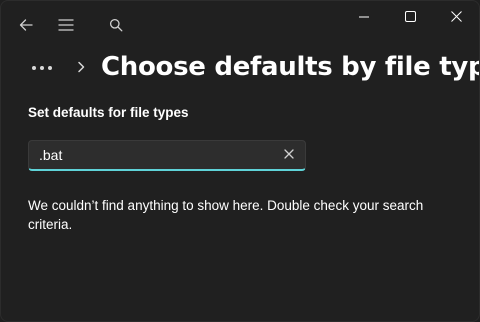 The image size is (480, 322). Describe the element at coordinates (240, 24) in the screenshot. I see `title-bar` at that location.